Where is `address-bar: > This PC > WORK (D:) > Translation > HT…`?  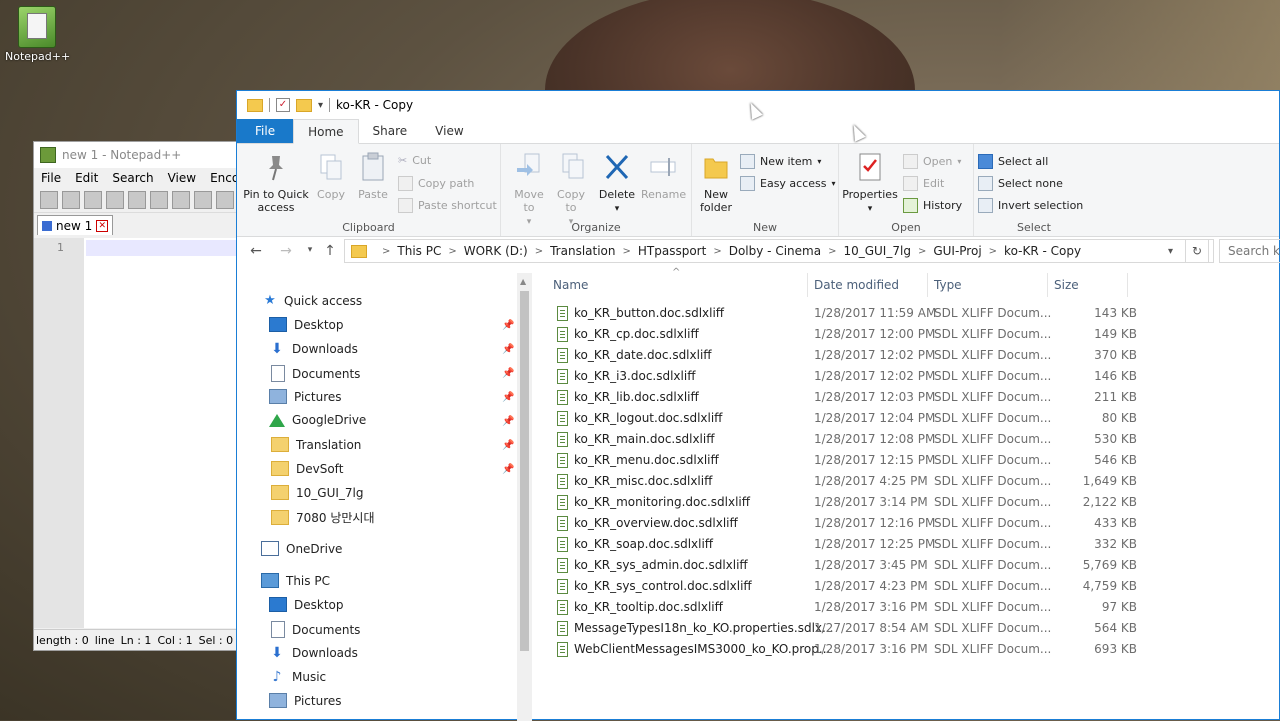
address-bar: > This PC > WORK (D:) > Translation > HT… is located at coordinates (779, 251).